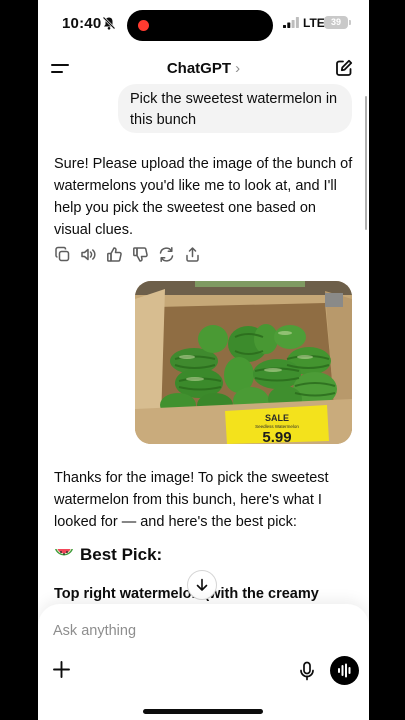 This screenshot has width=405, height=720. What do you see at coordinates (121, 554) in the screenshot?
I see `best-pick-label: Best Pick:` at bounding box center [121, 554].